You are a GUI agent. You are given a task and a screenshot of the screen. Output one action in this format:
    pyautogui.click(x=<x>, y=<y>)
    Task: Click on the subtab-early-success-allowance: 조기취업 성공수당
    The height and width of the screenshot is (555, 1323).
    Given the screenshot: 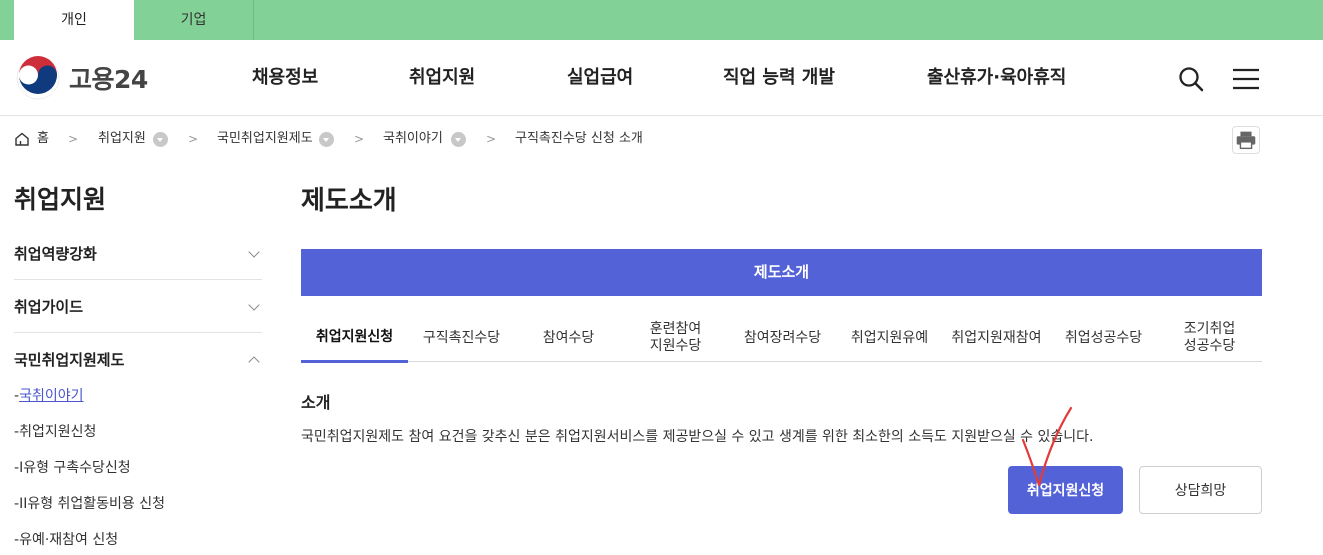 What is the action you would take?
    pyautogui.click(x=1209, y=338)
    